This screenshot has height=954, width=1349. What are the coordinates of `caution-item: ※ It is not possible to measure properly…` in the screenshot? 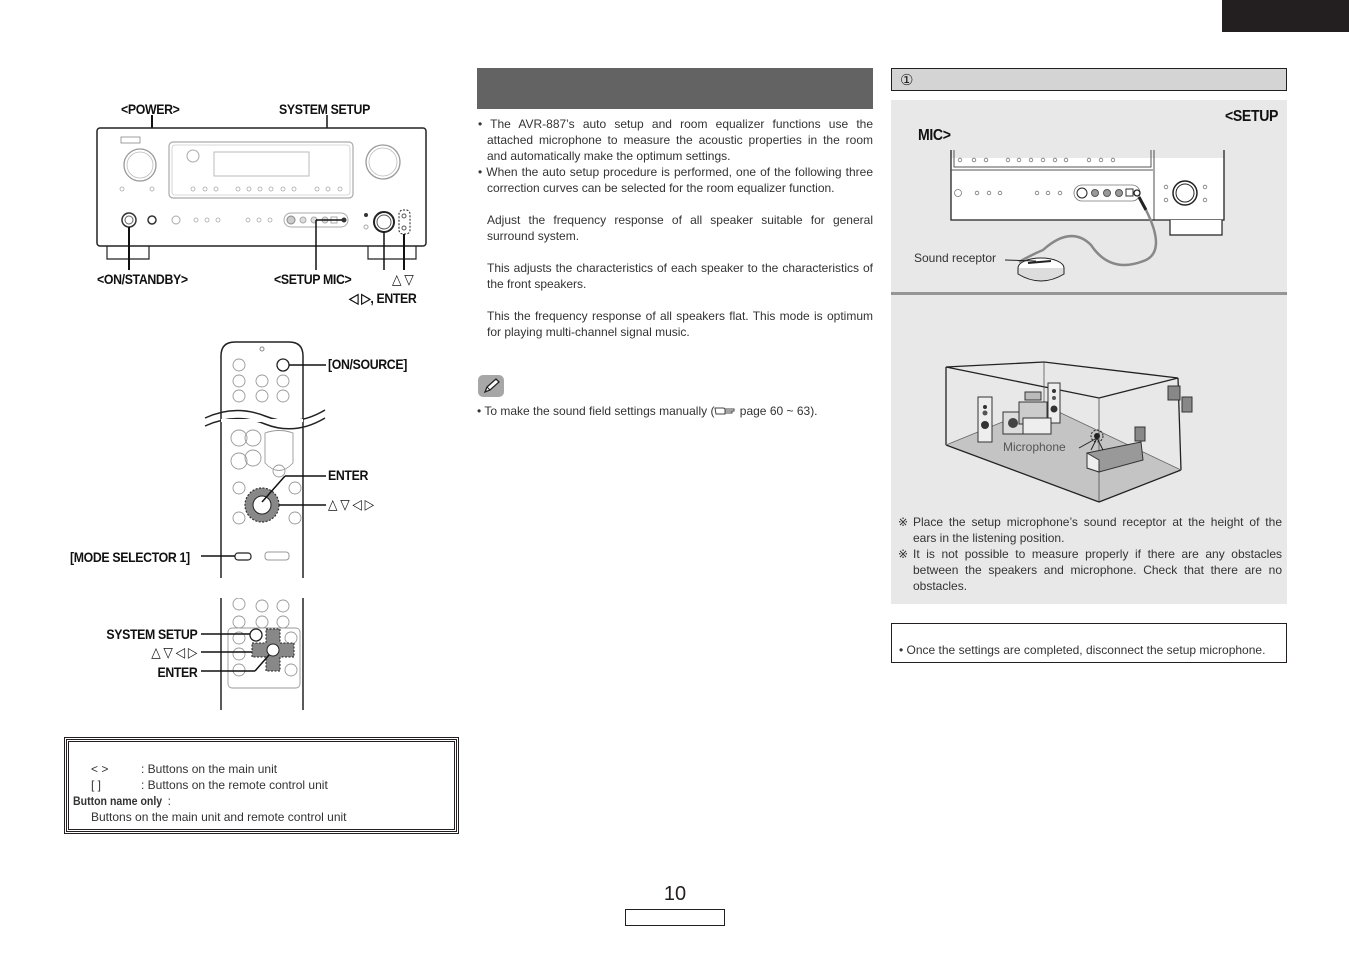 It's located at (1090, 570).